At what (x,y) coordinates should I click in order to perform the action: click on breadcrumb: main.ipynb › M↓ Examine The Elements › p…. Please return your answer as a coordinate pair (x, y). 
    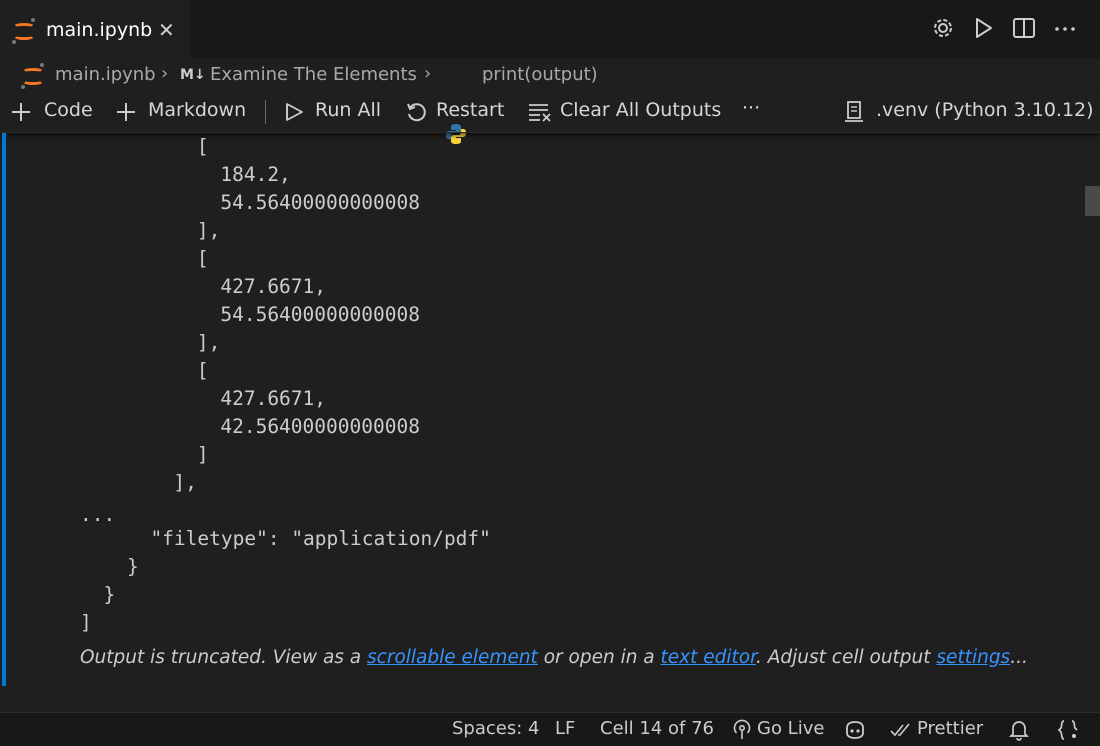
    Looking at the image, I should click on (550, 101).